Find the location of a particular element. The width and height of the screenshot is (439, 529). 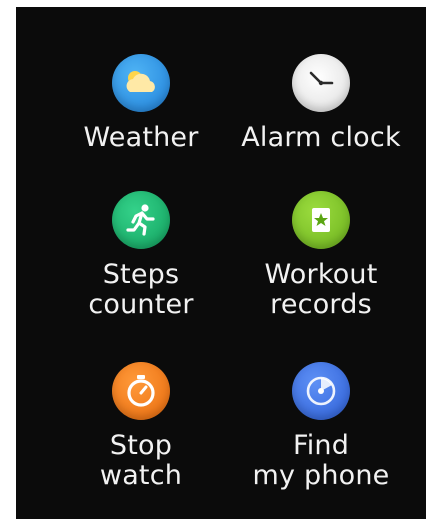

records-icon is located at coordinates (321, 220).